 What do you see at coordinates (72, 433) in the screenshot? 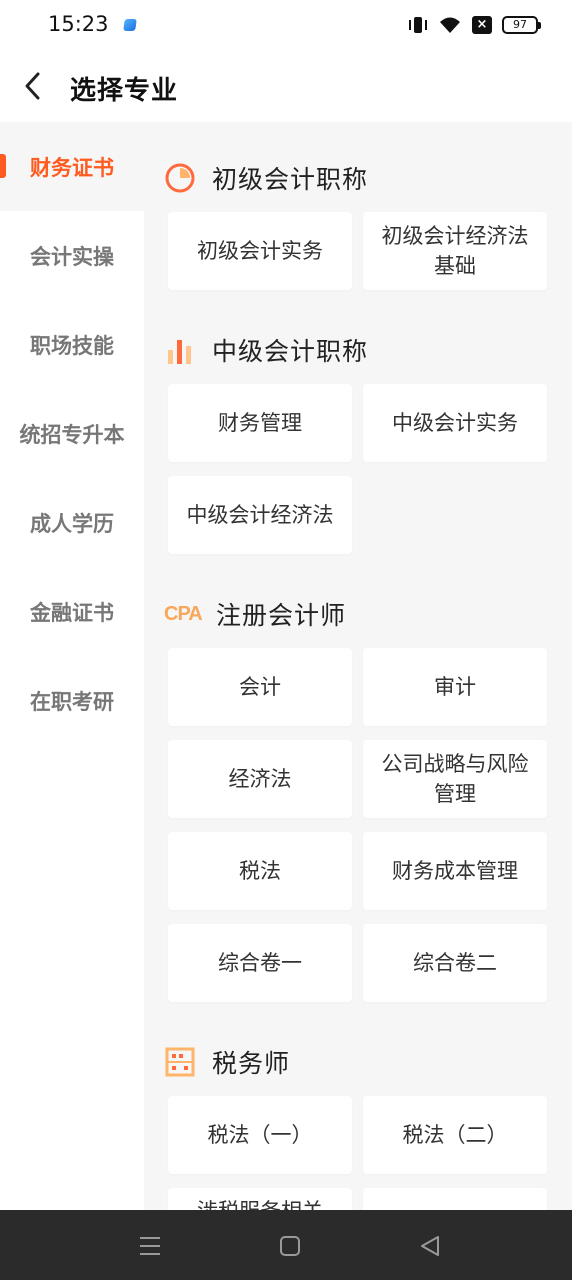
I see `sidebar-item-upgrade-degree: 统招专升本` at bounding box center [72, 433].